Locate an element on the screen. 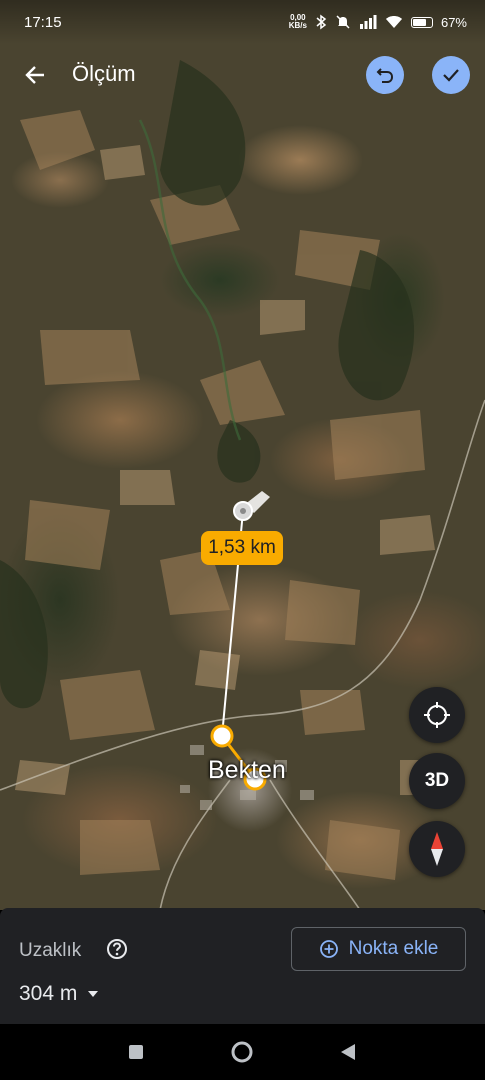 The image size is (485, 1080). recents-button is located at coordinates (136, 1052).